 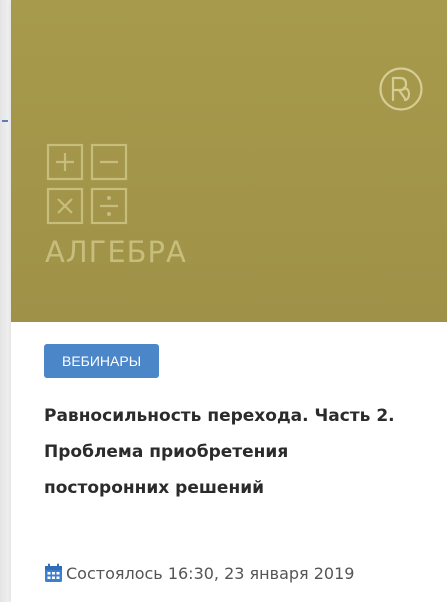 What do you see at coordinates (166, 452) in the screenshot?
I see `title-line: Проблема приобретения` at bounding box center [166, 452].